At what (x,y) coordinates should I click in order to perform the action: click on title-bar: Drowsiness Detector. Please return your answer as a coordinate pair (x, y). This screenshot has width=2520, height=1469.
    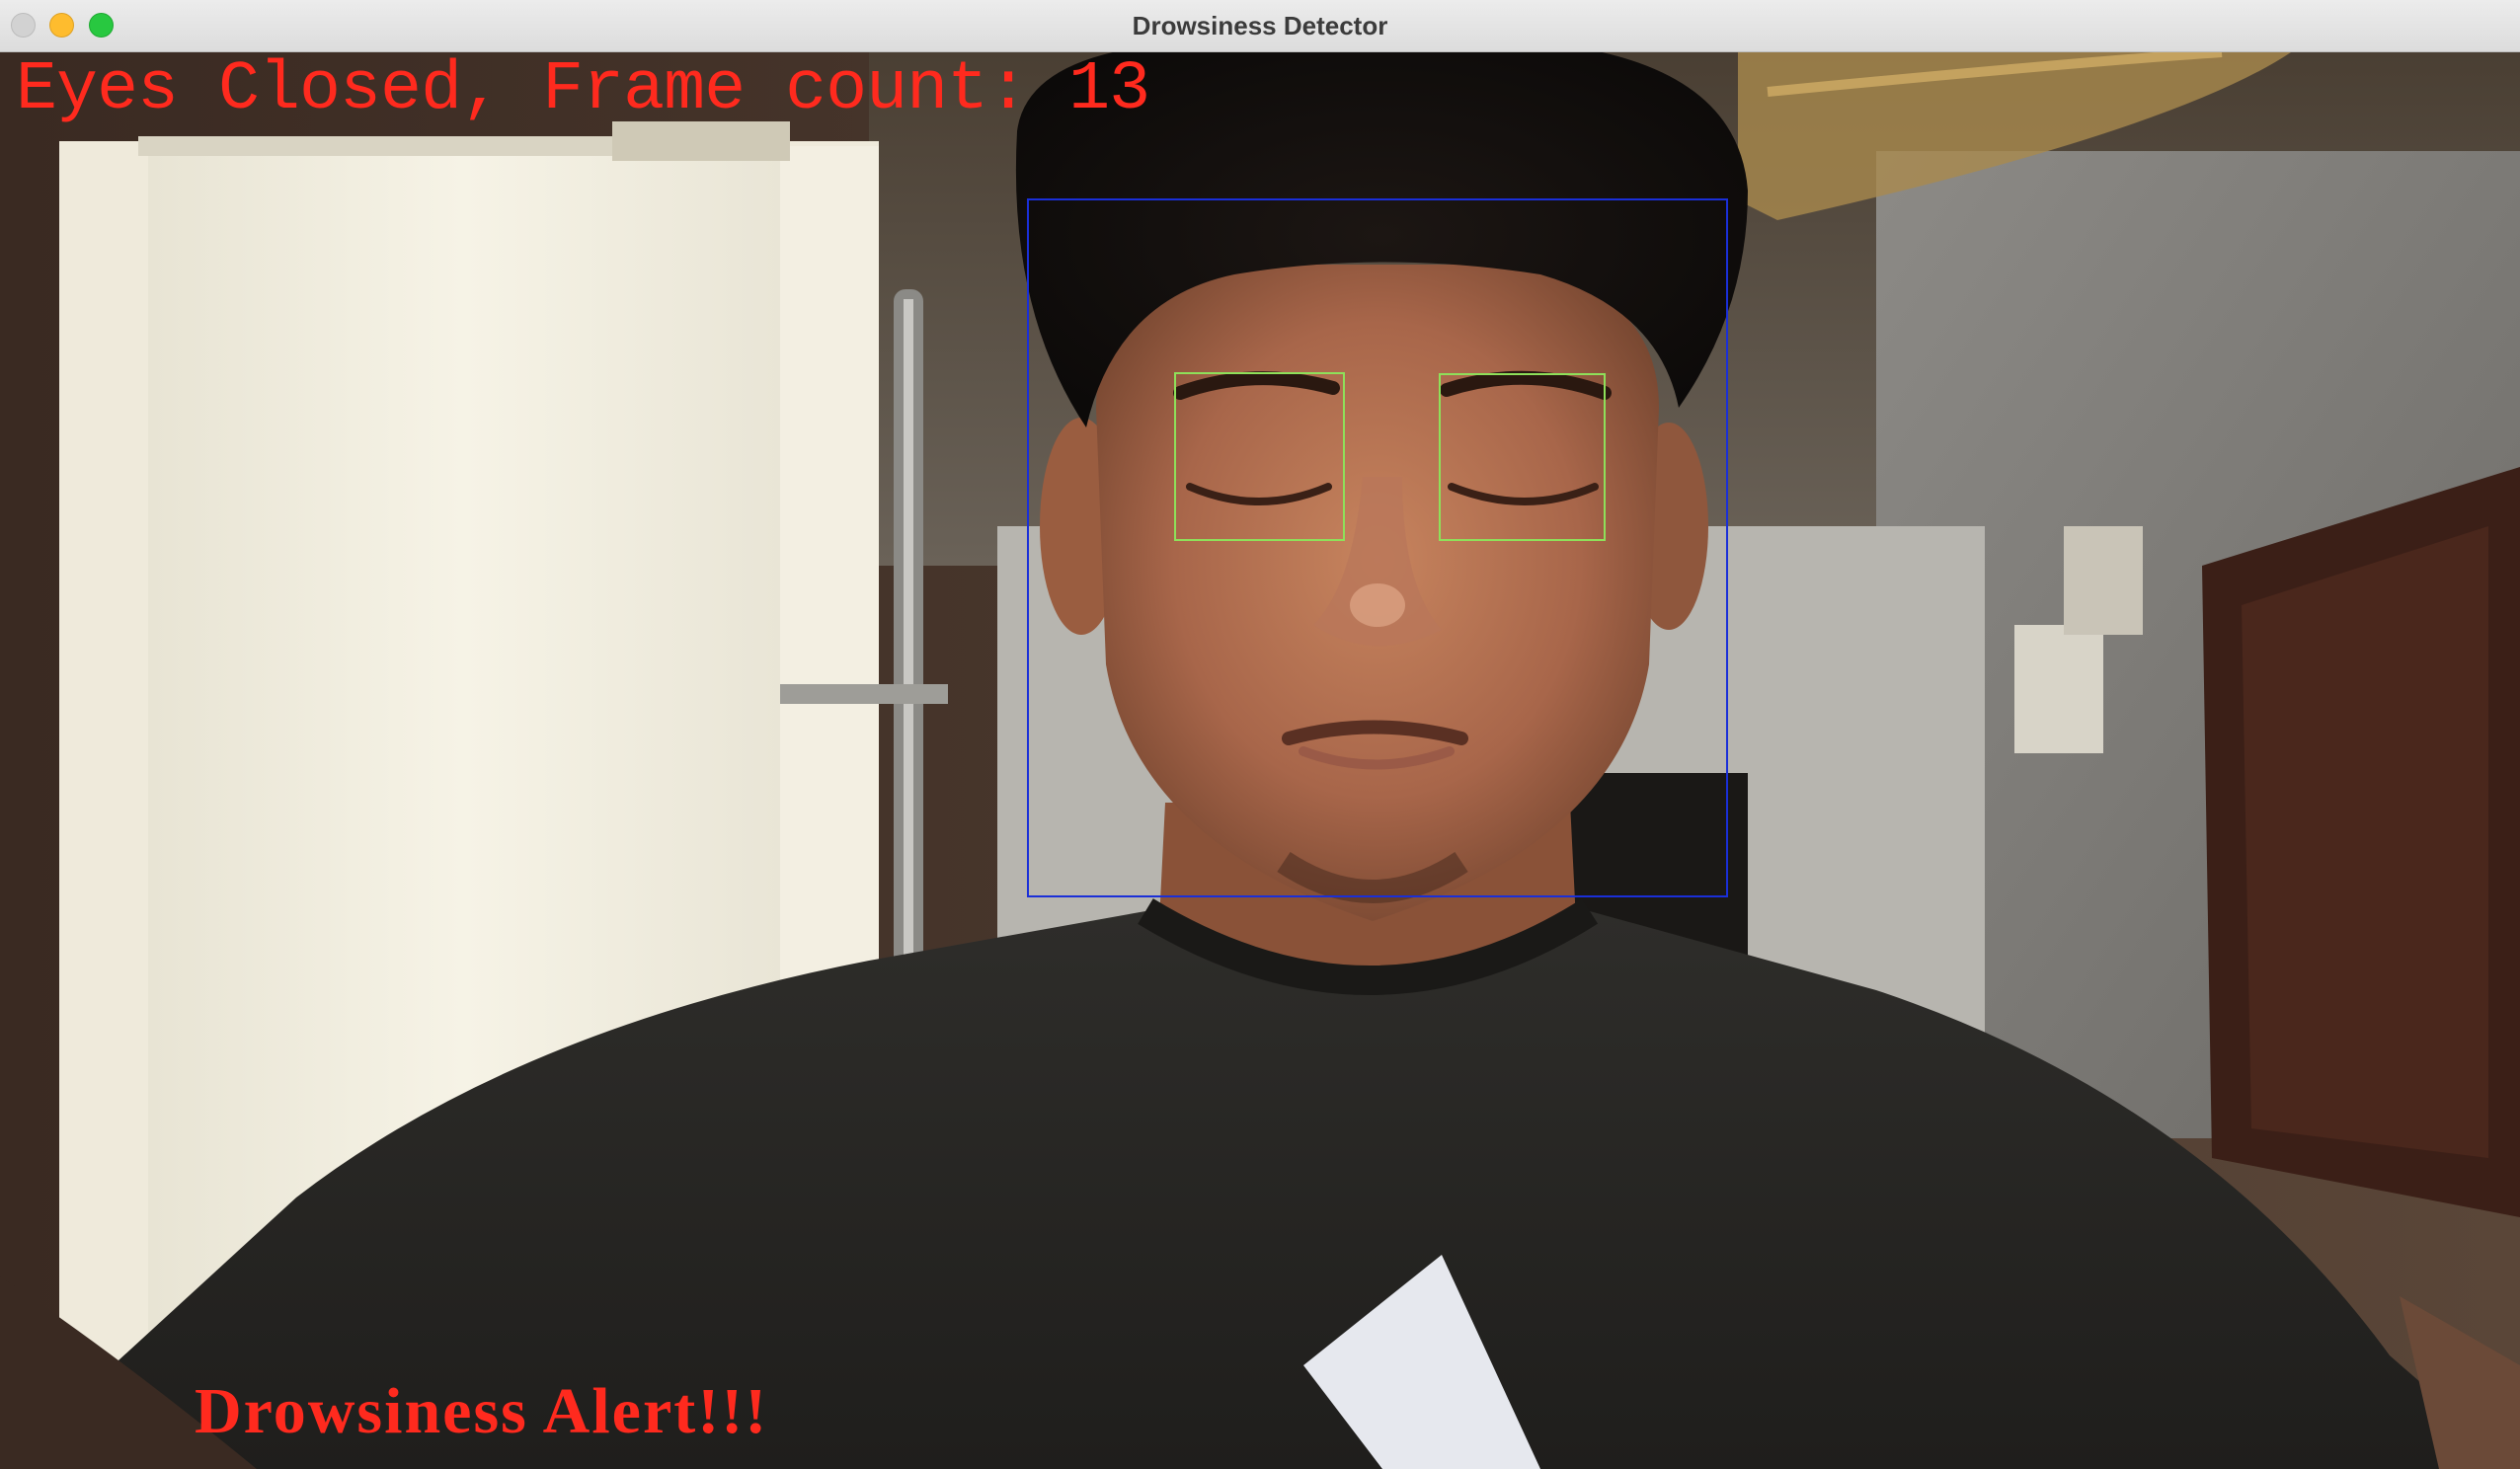
    Looking at the image, I should click on (1260, 26).